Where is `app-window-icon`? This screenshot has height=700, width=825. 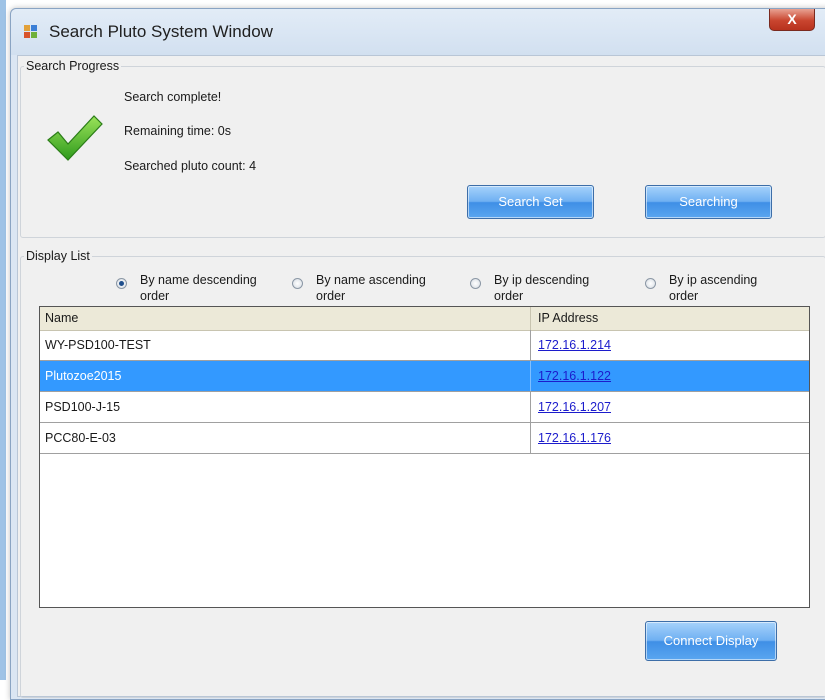
app-window-icon is located at coordinates (31, 32).